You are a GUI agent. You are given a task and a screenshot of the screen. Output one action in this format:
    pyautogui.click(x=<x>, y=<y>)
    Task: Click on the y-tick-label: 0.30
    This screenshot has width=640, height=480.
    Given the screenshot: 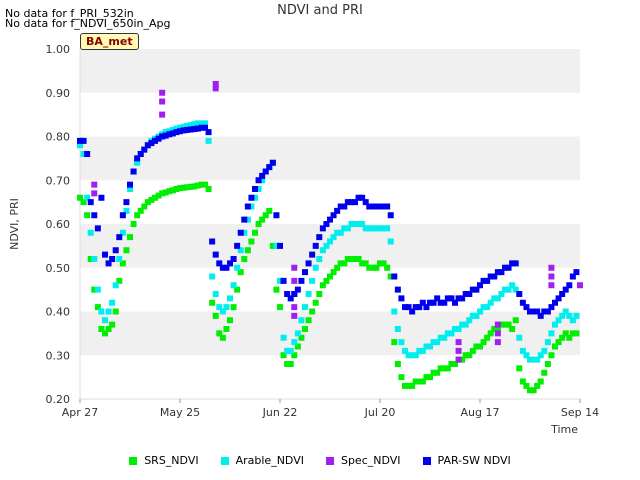 What is the action you would take?
    pyautogui.click(x=58, y=355)
    